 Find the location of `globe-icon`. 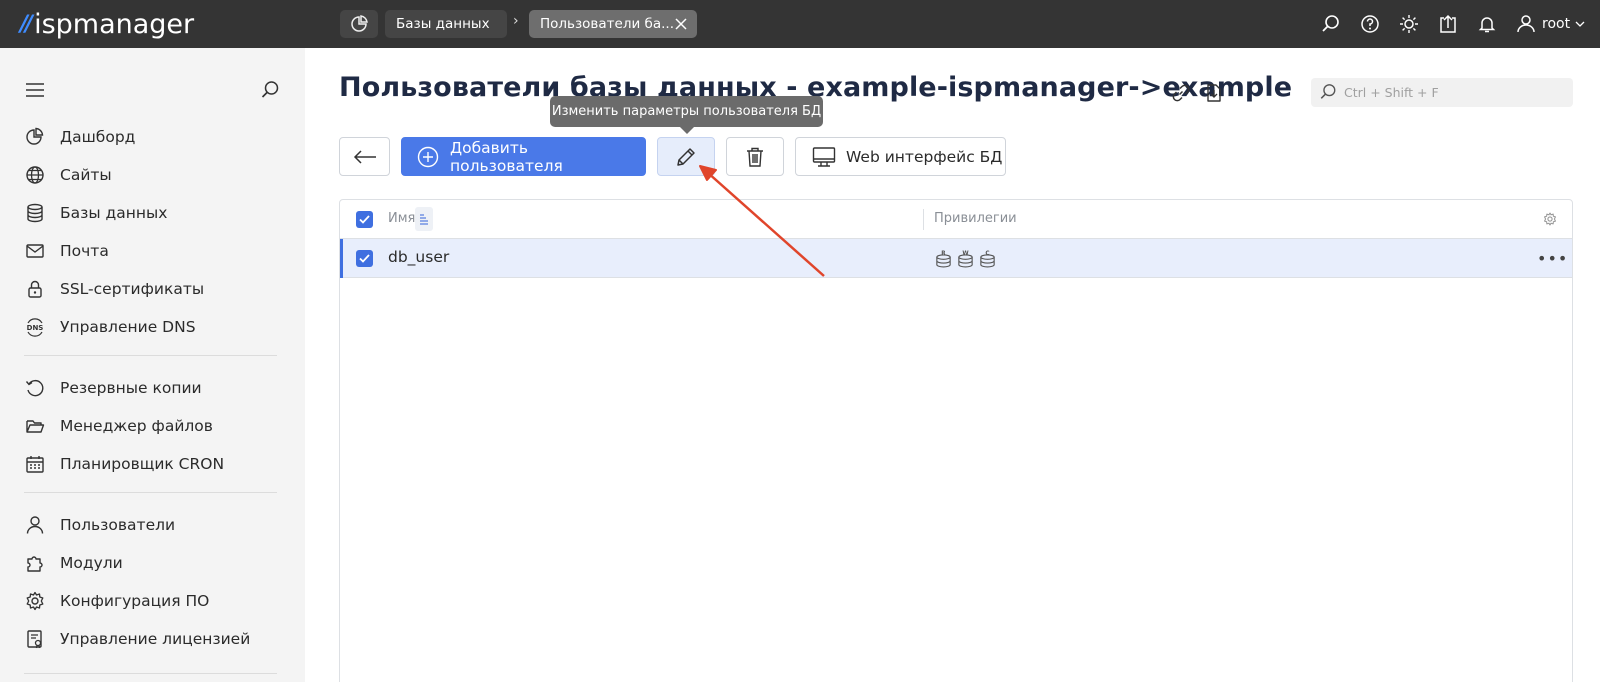

globe-icon is located at coordinates (35, 175).